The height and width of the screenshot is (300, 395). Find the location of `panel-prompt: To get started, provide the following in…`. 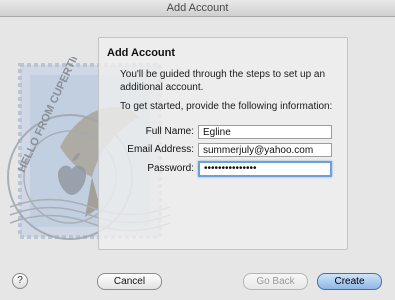

panel-prompt: To get started, provide the following in… is located at coordinates (226, 106).